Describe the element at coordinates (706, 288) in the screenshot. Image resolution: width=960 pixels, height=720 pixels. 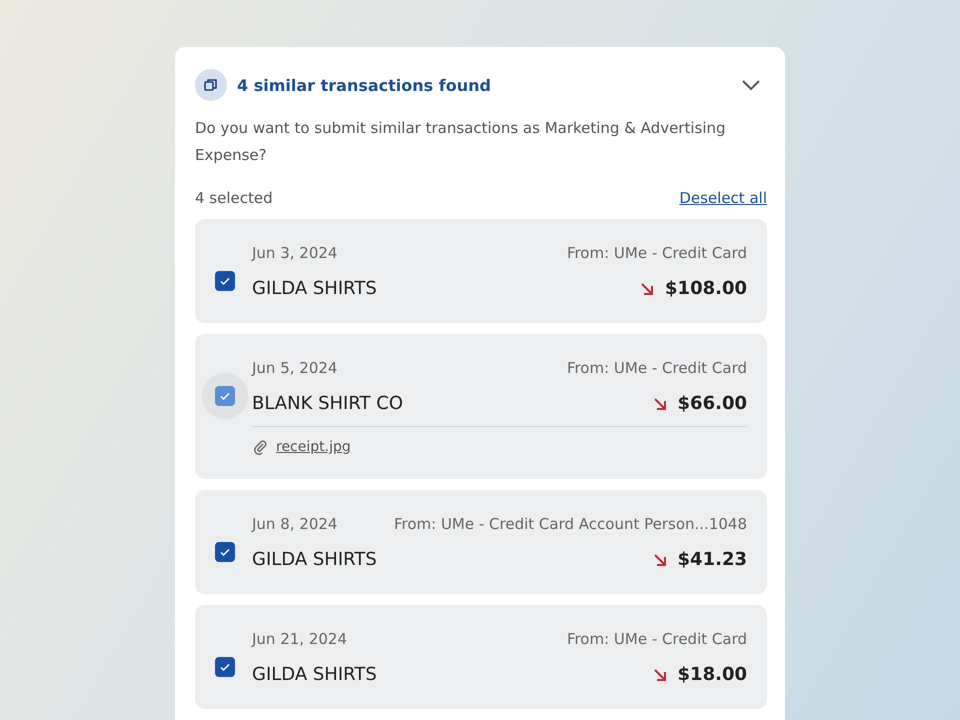
I see `amount: $108.00` at that location.